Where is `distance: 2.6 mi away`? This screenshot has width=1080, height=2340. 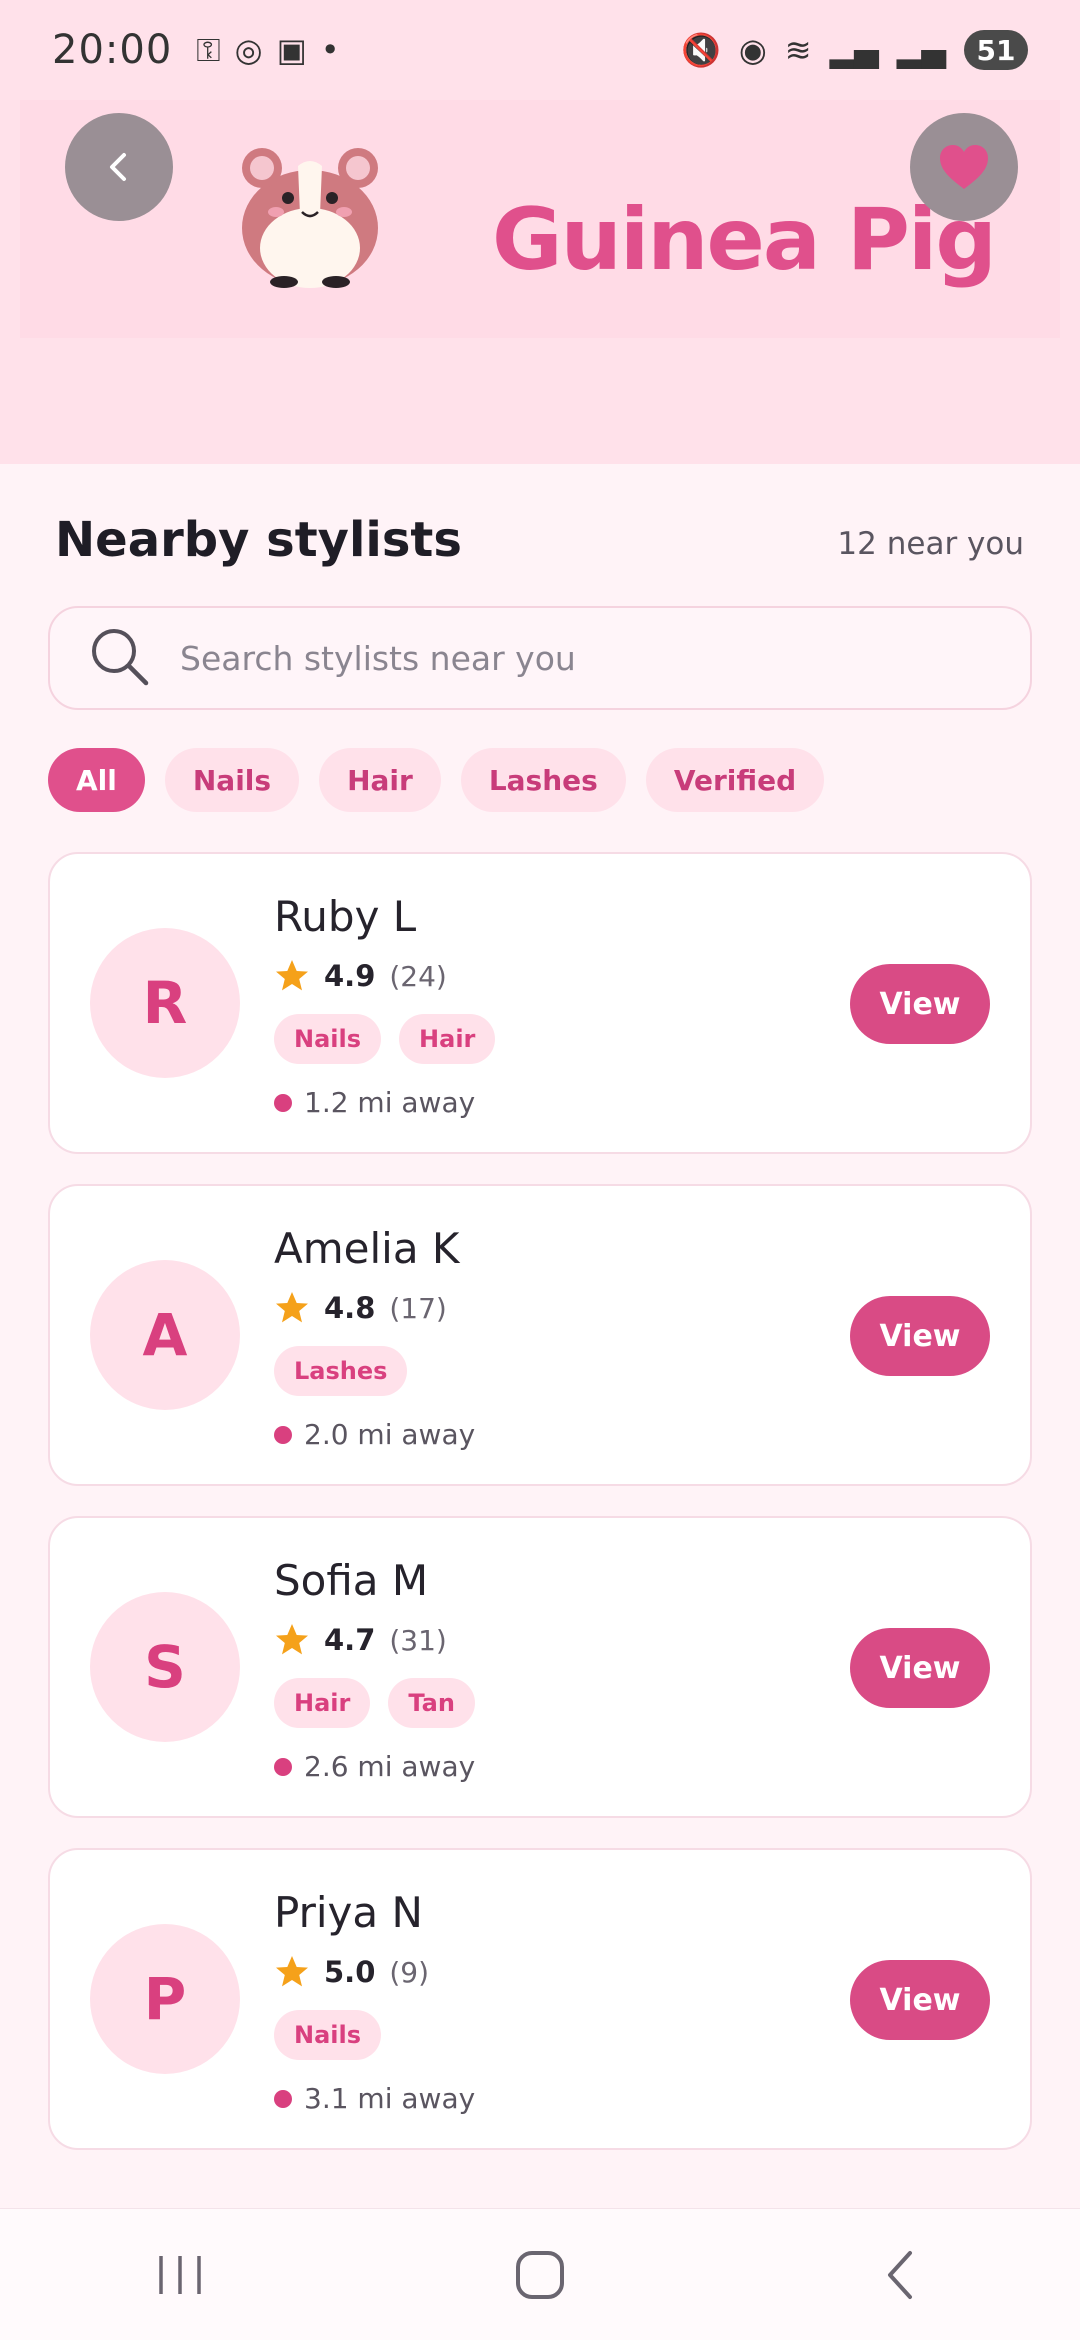
distance: 2.6 mi away is located at coordinates (374, 1766).